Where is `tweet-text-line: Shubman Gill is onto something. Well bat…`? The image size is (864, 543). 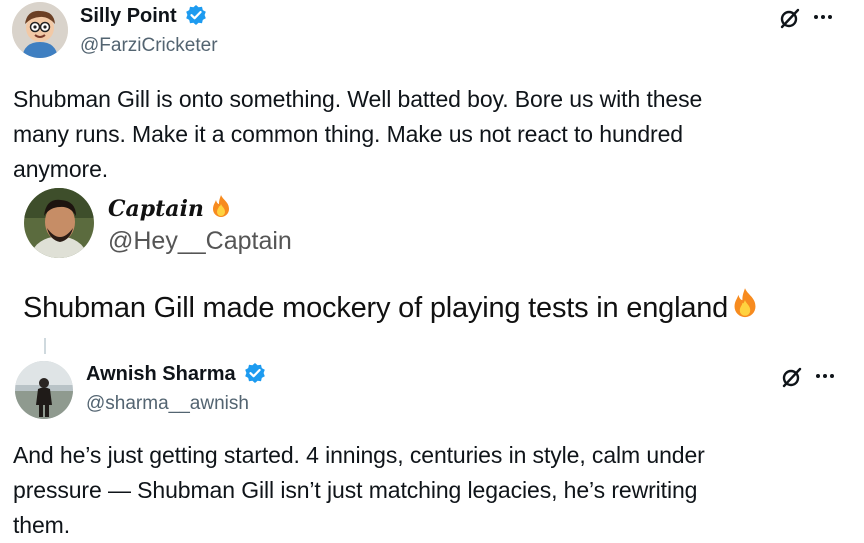
tweet-text-line: Shubman Gill is onto something. Well bat… is located at coordinates (358, 99).